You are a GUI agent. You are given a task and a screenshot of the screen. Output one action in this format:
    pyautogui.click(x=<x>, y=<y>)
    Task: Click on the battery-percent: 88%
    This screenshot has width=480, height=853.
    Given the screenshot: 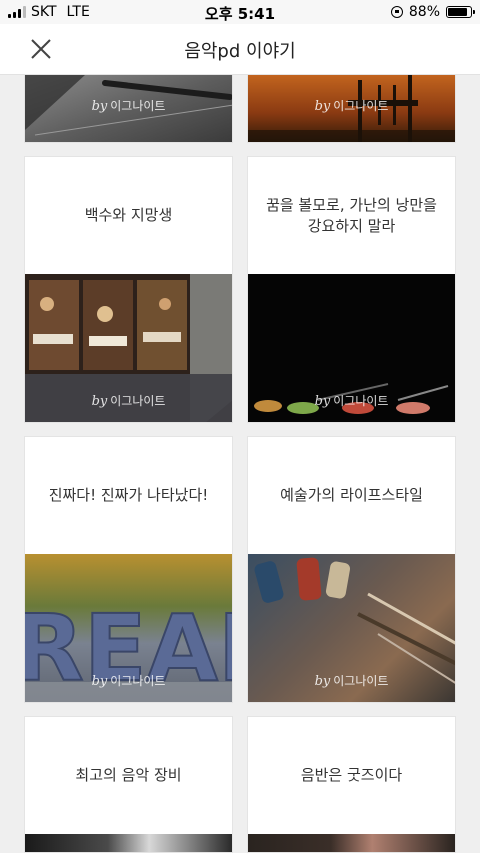 What is the action you would take?
    pyautogui.click(x=424, y=12)
    